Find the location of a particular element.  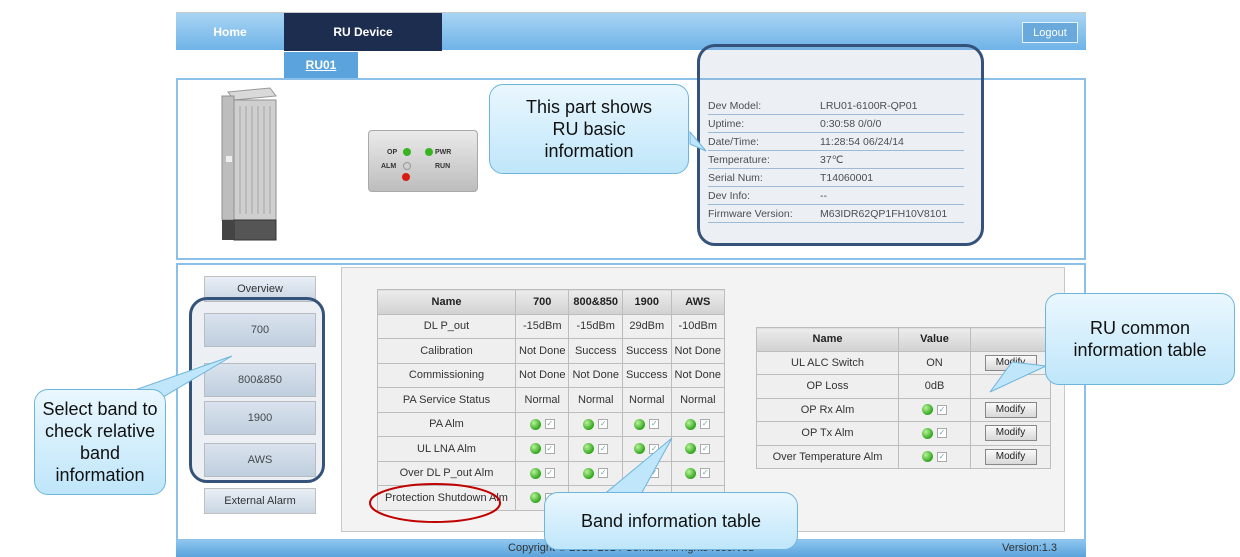

callout-band-table: Band information table is located at coordinates (671, 521).